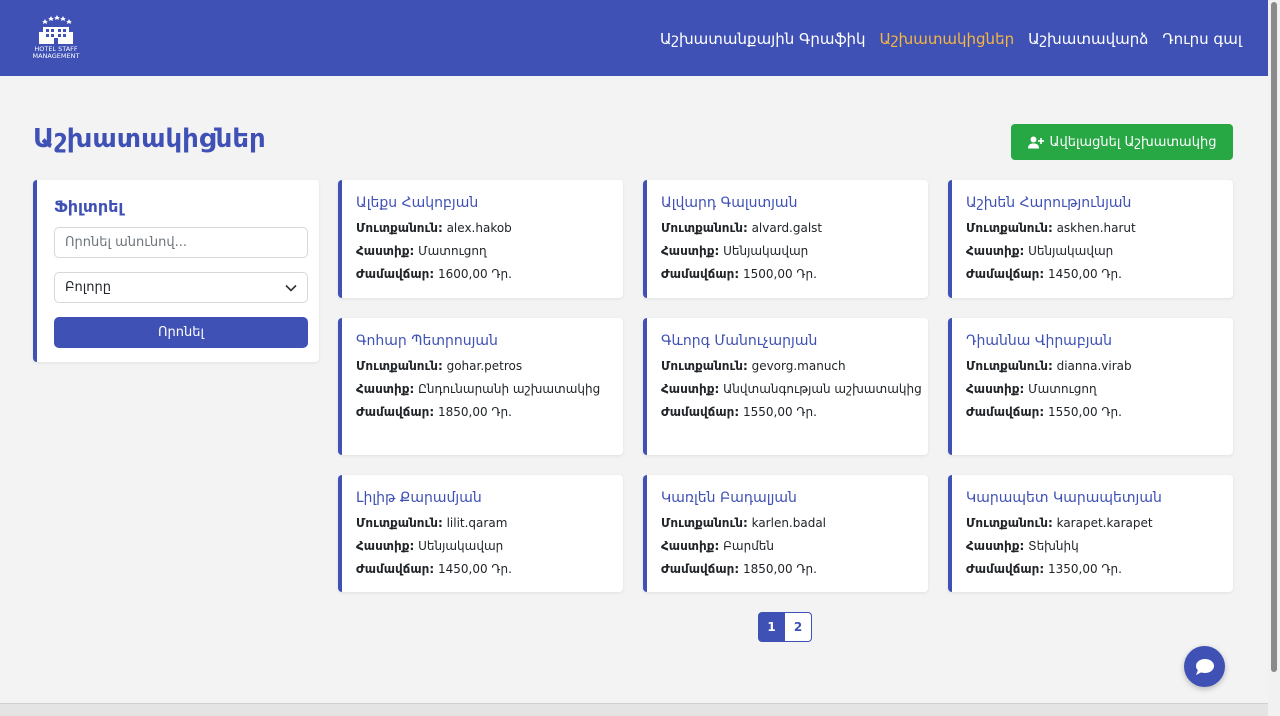 The height and width of the screenshot is (716, 1280). I want to click on employee-name: Ալվարդ Գալստյան, so click(729, 203).